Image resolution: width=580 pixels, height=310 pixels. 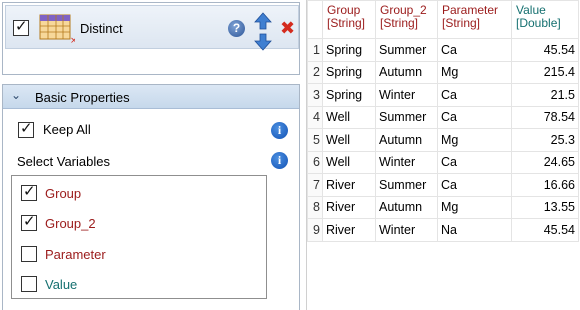 What do you see at coordinates (75, 254) in the screenshot?
I see `variable-label: Parameter` at bounding box center [75, 254].